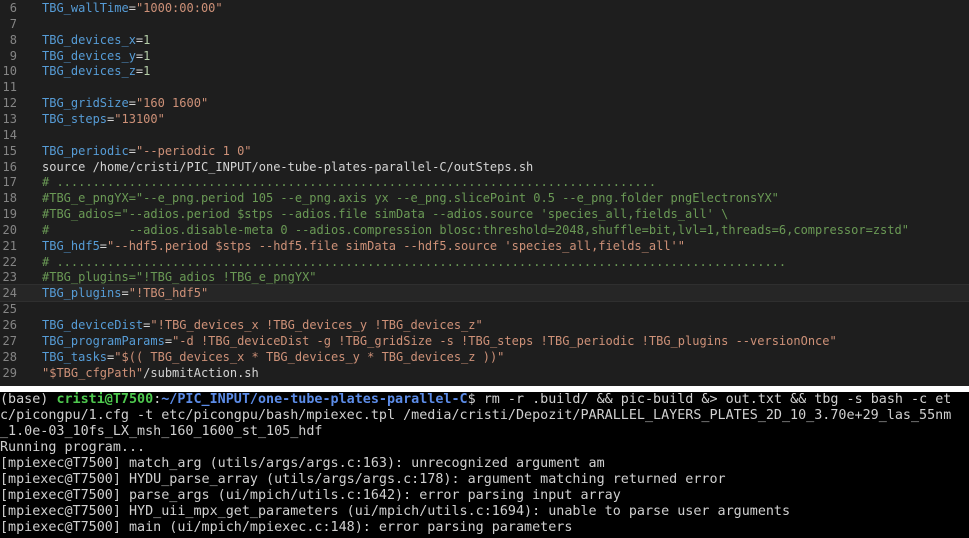 Image resolution: width=969 pixels, height=538 pixels. I want to click on code-token: TBG_hdf5, so click(71, 245).